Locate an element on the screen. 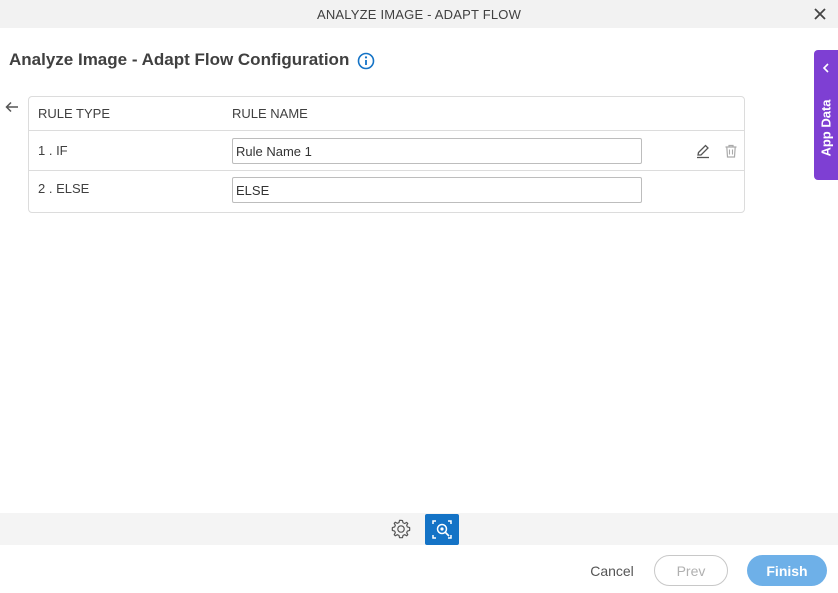 The height and width of the screenshot is (593, 838). table-row: 1 . IF is located at coordinates (386, 150).